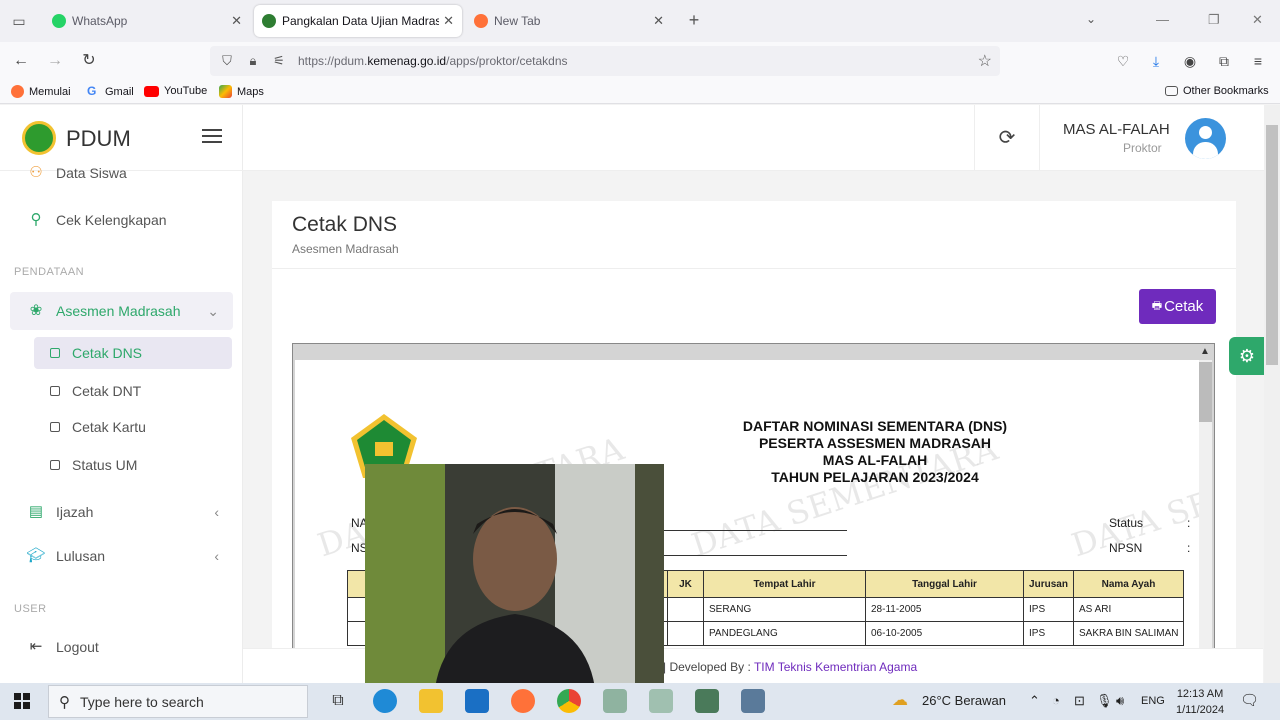  What do you see at coordinates (121, 556) in the screenshot?
I see `sidebar-item-lulusan: 🎓︎ Lulusan ‹` at bounding box center [121, 556].